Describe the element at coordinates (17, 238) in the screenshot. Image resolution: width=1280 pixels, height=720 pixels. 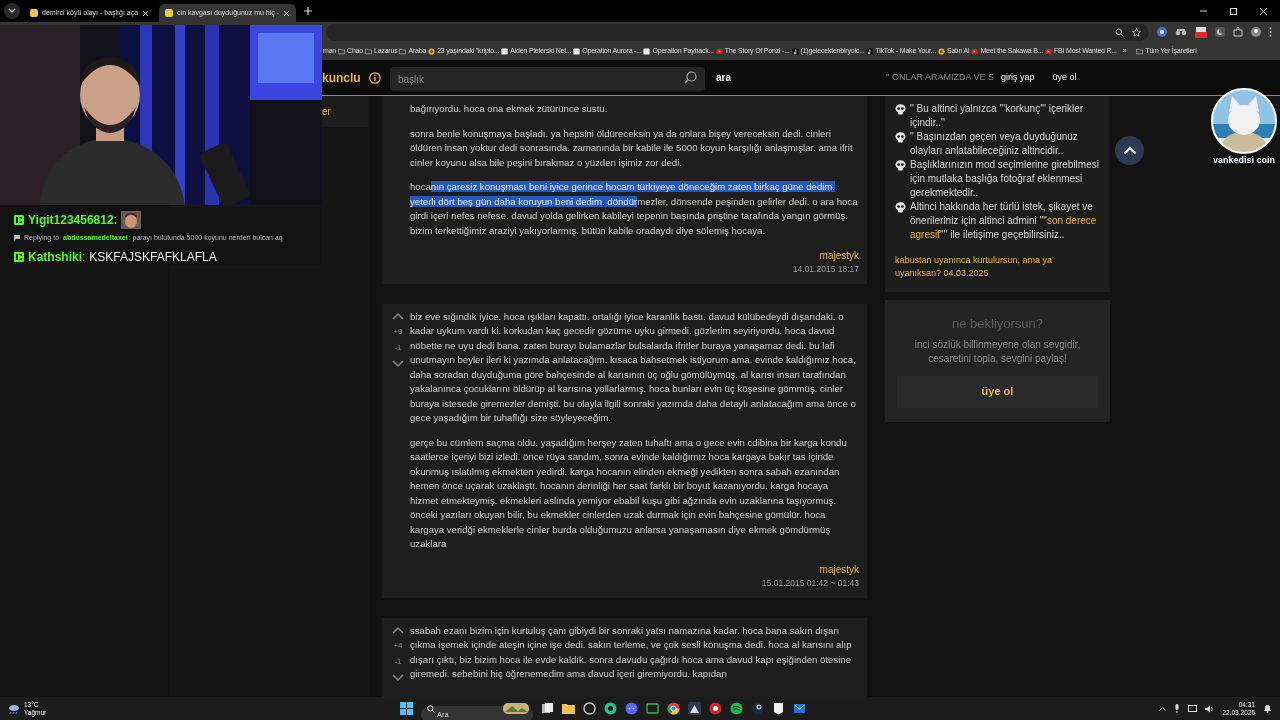
I see `speech-bubble-icon` at that location.